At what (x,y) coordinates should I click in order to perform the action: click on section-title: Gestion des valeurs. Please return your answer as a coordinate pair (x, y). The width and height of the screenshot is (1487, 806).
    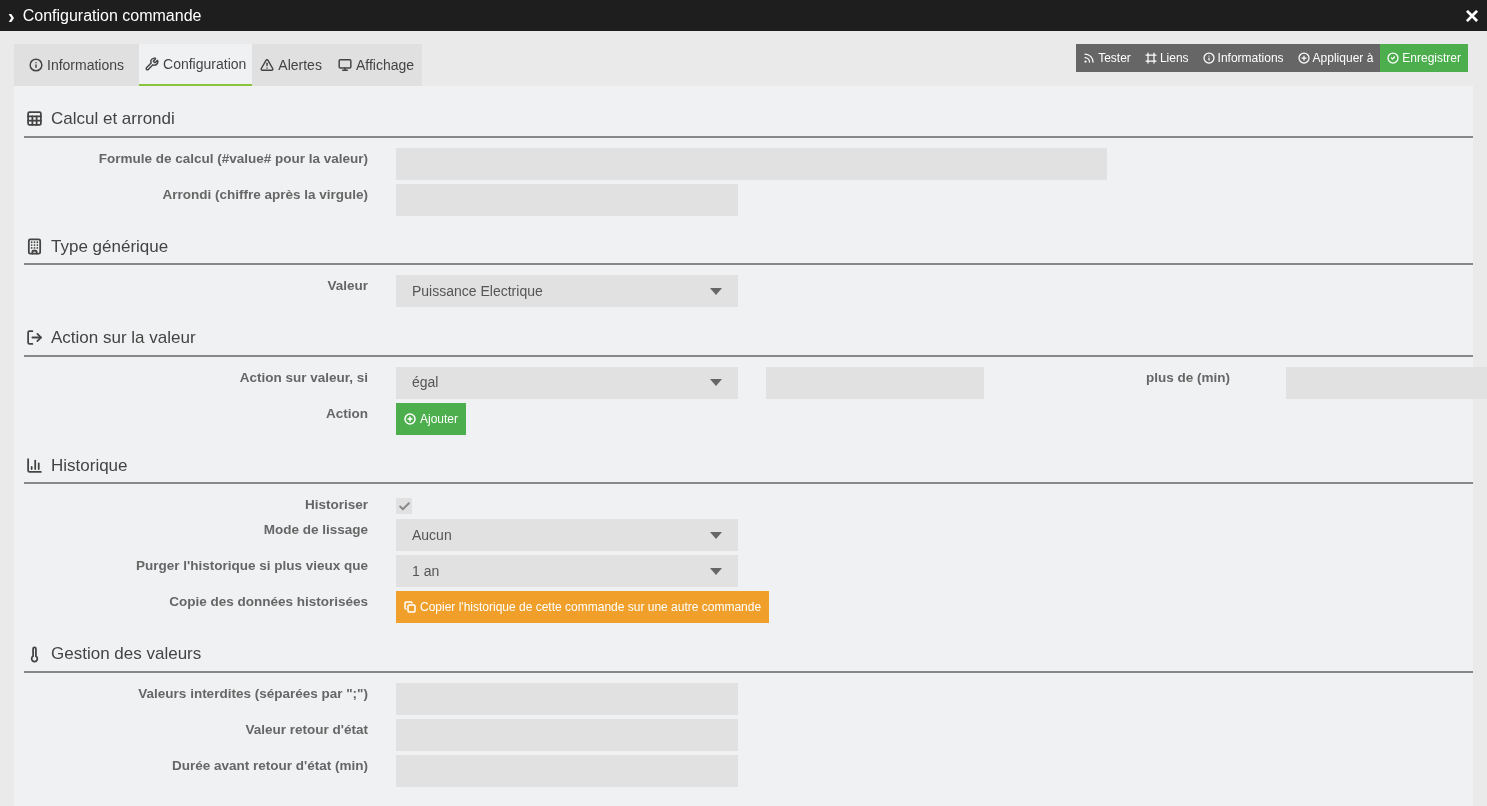
    Looking at the image, I should click on (126, 654).